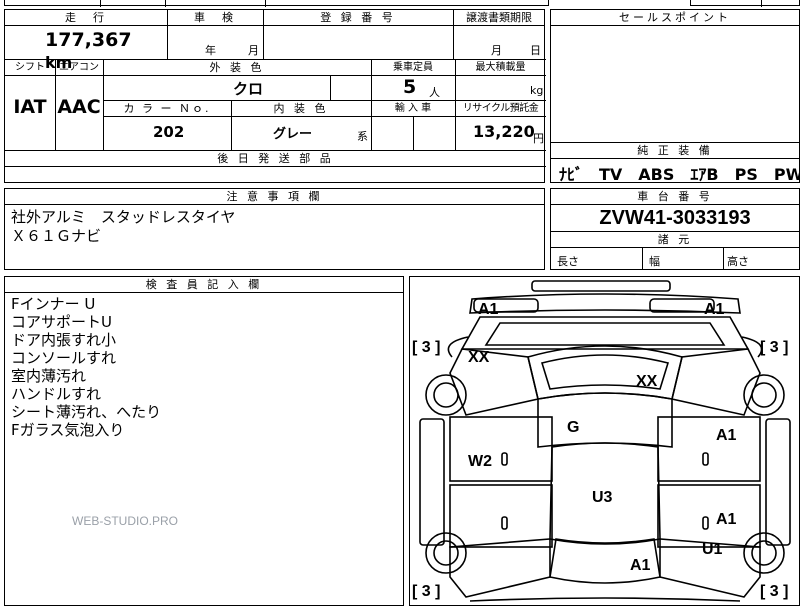 This screenshot has height=607, width=800. What do you see at coordinates (276, 3) in the screenshot?
I see `top-cut-strip` at bounding box center [276, 3].